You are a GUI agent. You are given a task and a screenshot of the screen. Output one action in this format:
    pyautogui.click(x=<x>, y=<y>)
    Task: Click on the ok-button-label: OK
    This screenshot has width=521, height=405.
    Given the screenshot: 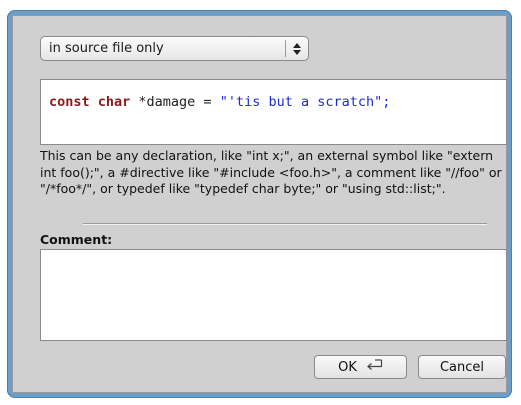 What is the action you would take?
    pyautogui.click(x=347, y=367)
    